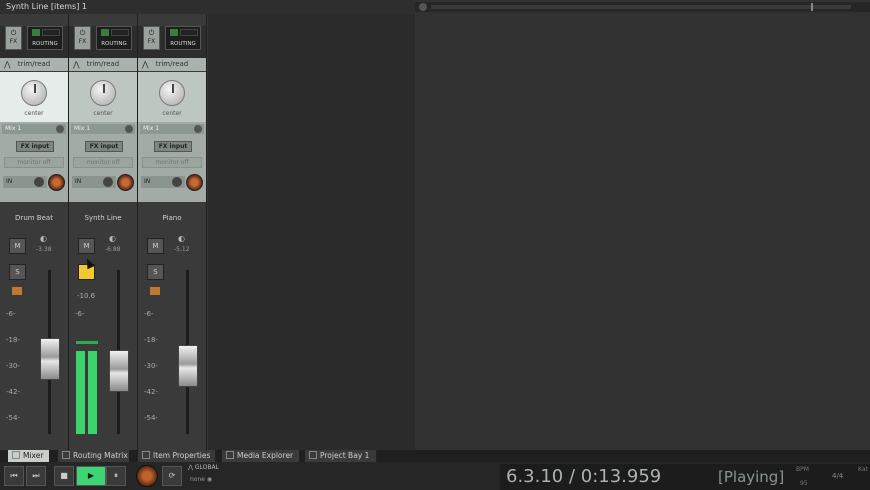 The width and height of the screenshot is (870, 490). What do you see at coordinates (804, 483) in the screenshot?
I see `bpm-value: 95` at bounding box center [804, 483].